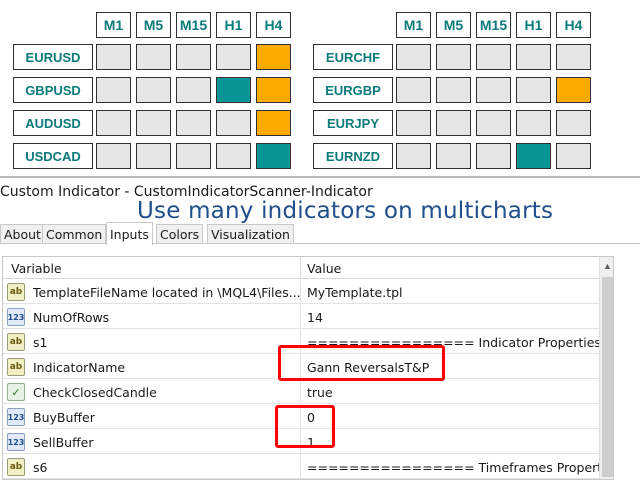  I want to click on symbol-button-usdcad: USDCAD, so click(53, 156).